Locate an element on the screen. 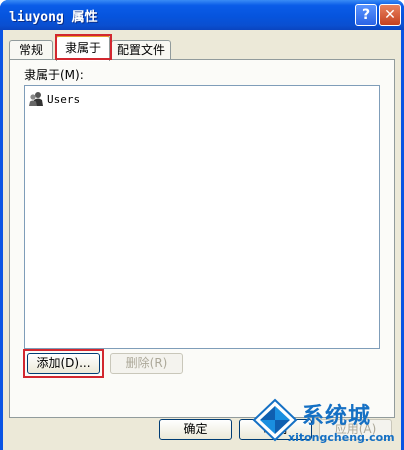 This screenshot has width=404, height=450. remove-button: 删除(R) is located at coordinates (146, 363).